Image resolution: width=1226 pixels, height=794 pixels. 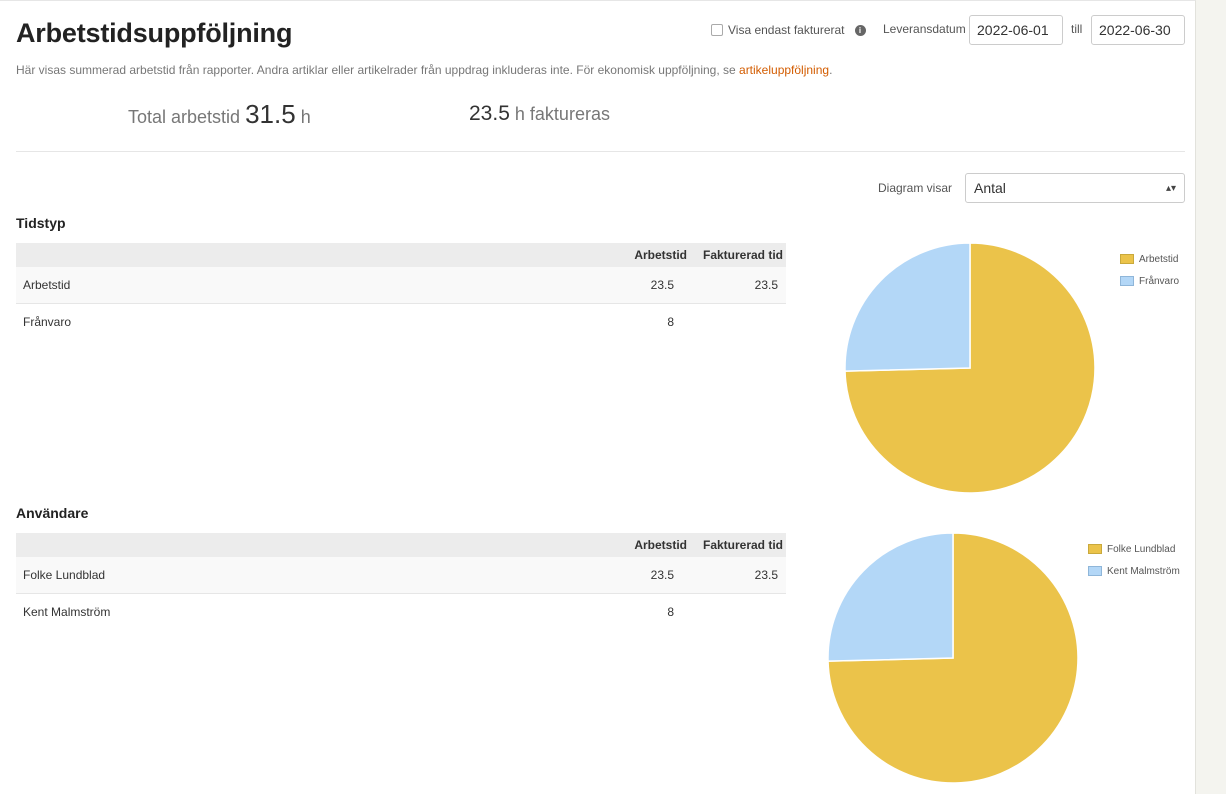 I want to click on only-invoiced-checkbox, so click(x=717, y=30).